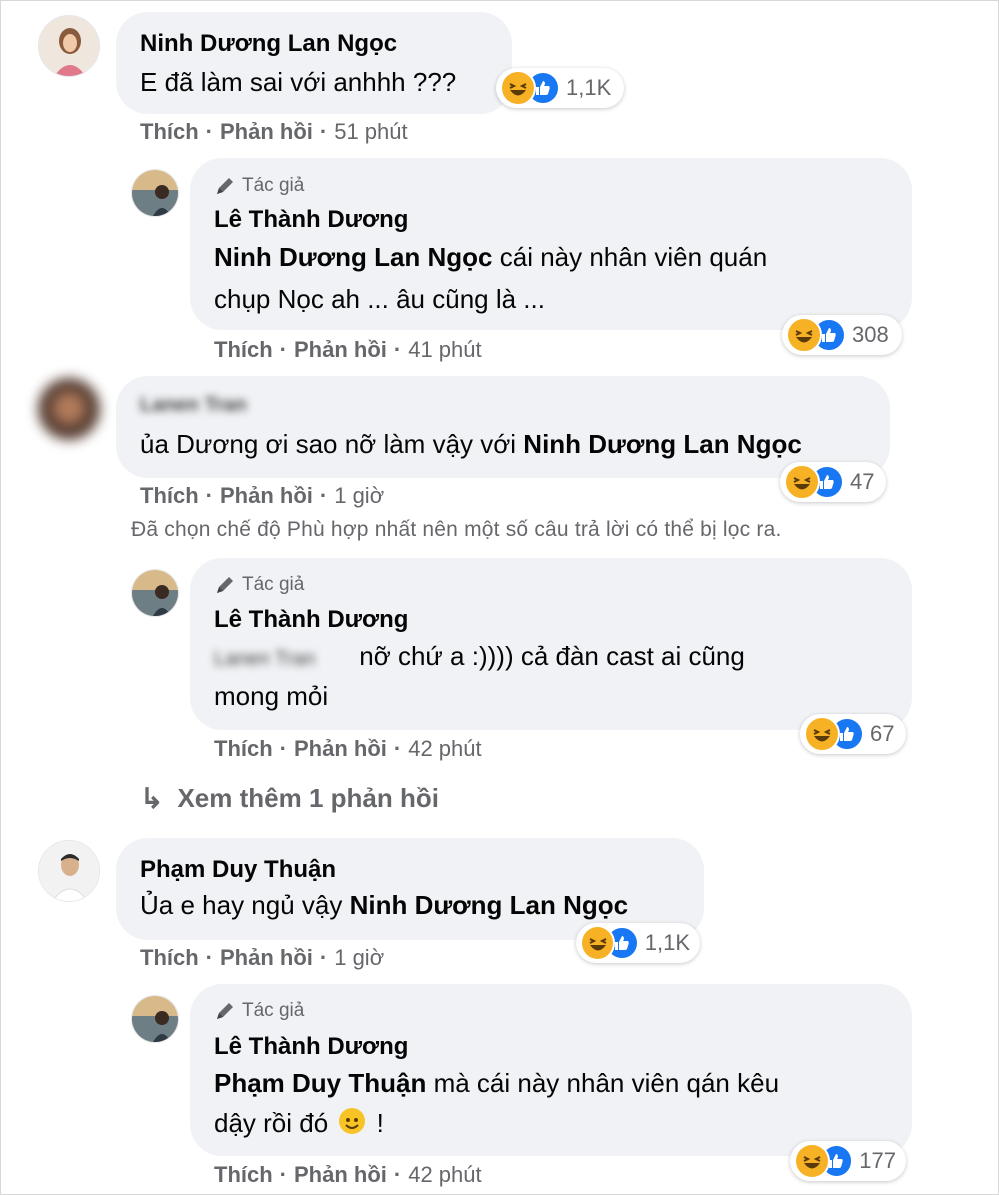 The image size is (999, 1195). I want to click on comment-text-line1: mà cái này nhân viên qán kêu, so click(603, 1083).